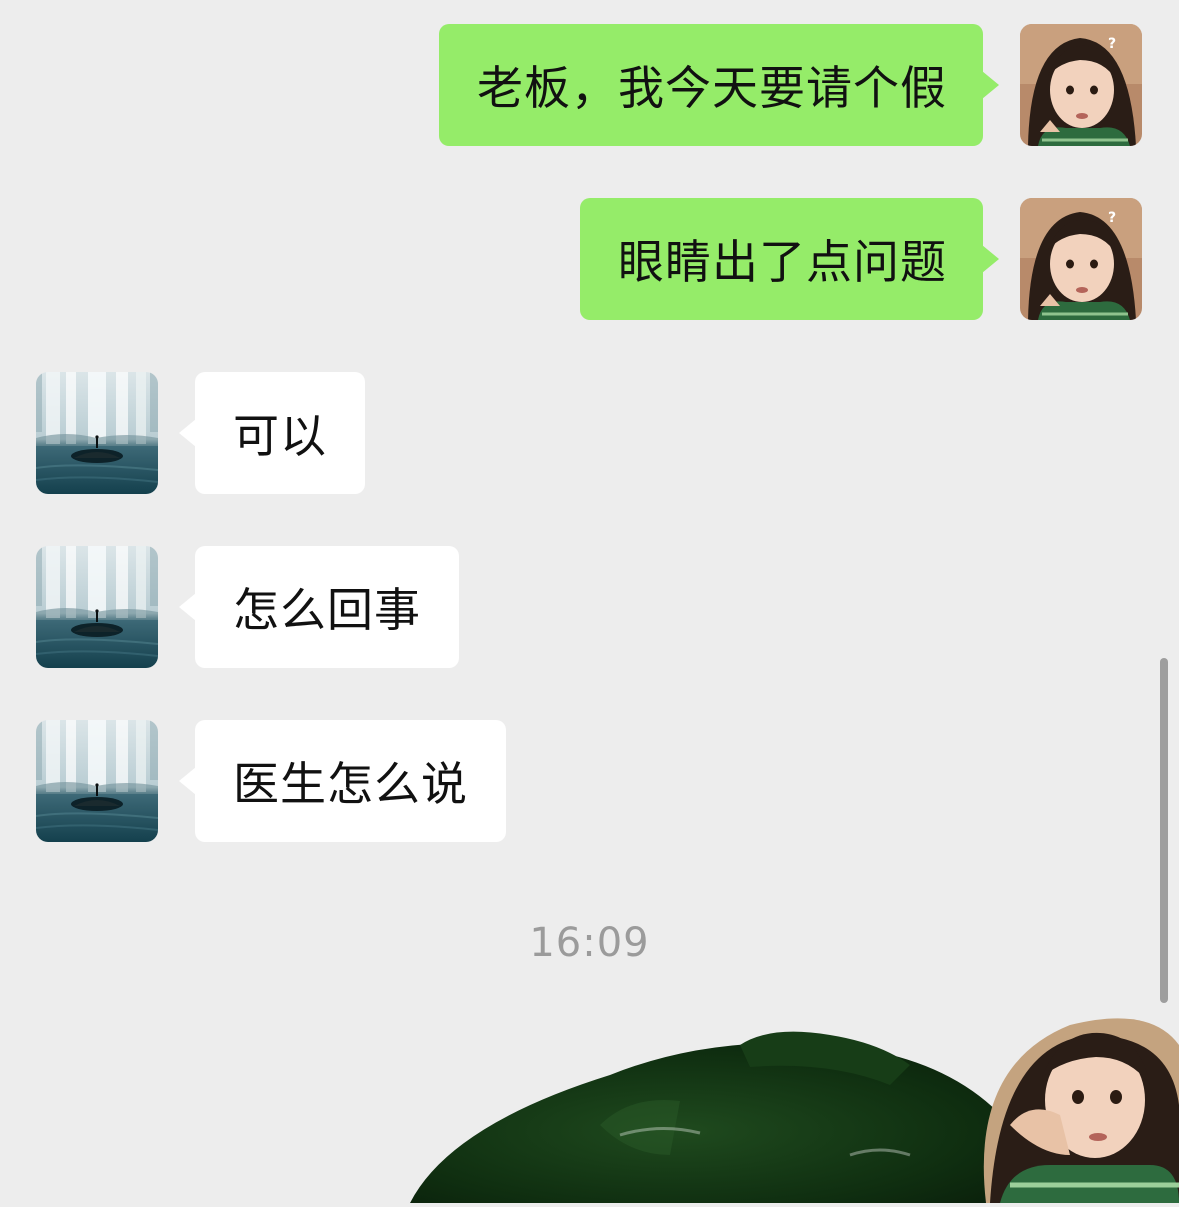  I want to click on scrollbar, so click(1164, 830).